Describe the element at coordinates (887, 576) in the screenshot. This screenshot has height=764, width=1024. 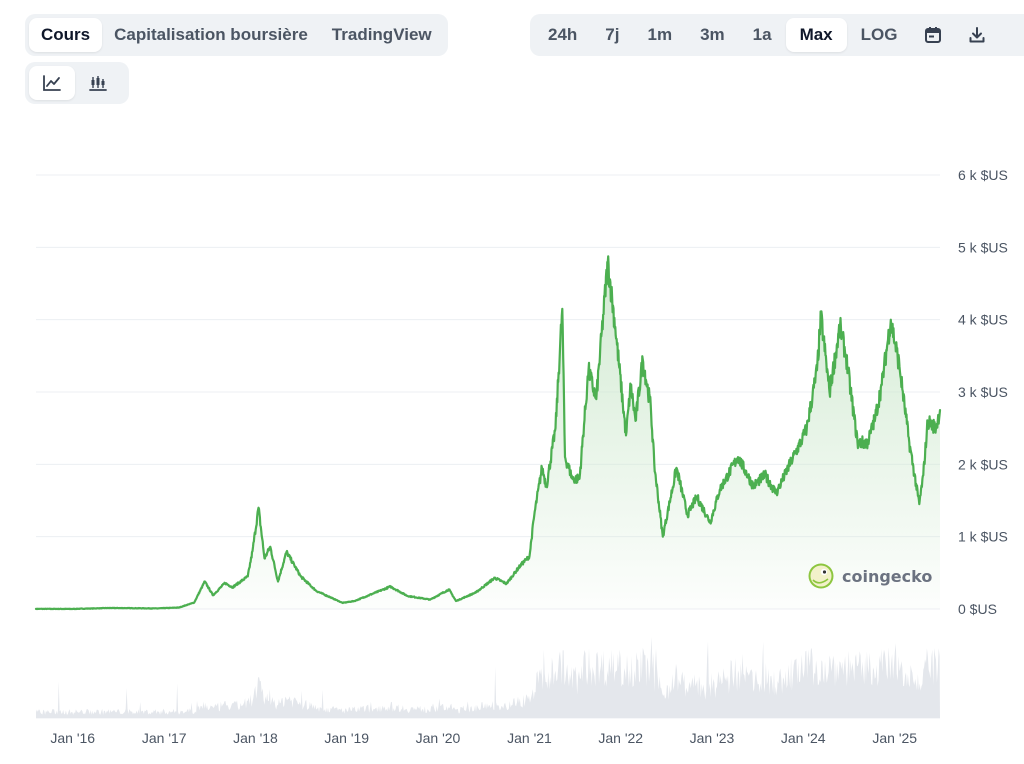
I see `coingecko-wordmark: coingecko` at that location.